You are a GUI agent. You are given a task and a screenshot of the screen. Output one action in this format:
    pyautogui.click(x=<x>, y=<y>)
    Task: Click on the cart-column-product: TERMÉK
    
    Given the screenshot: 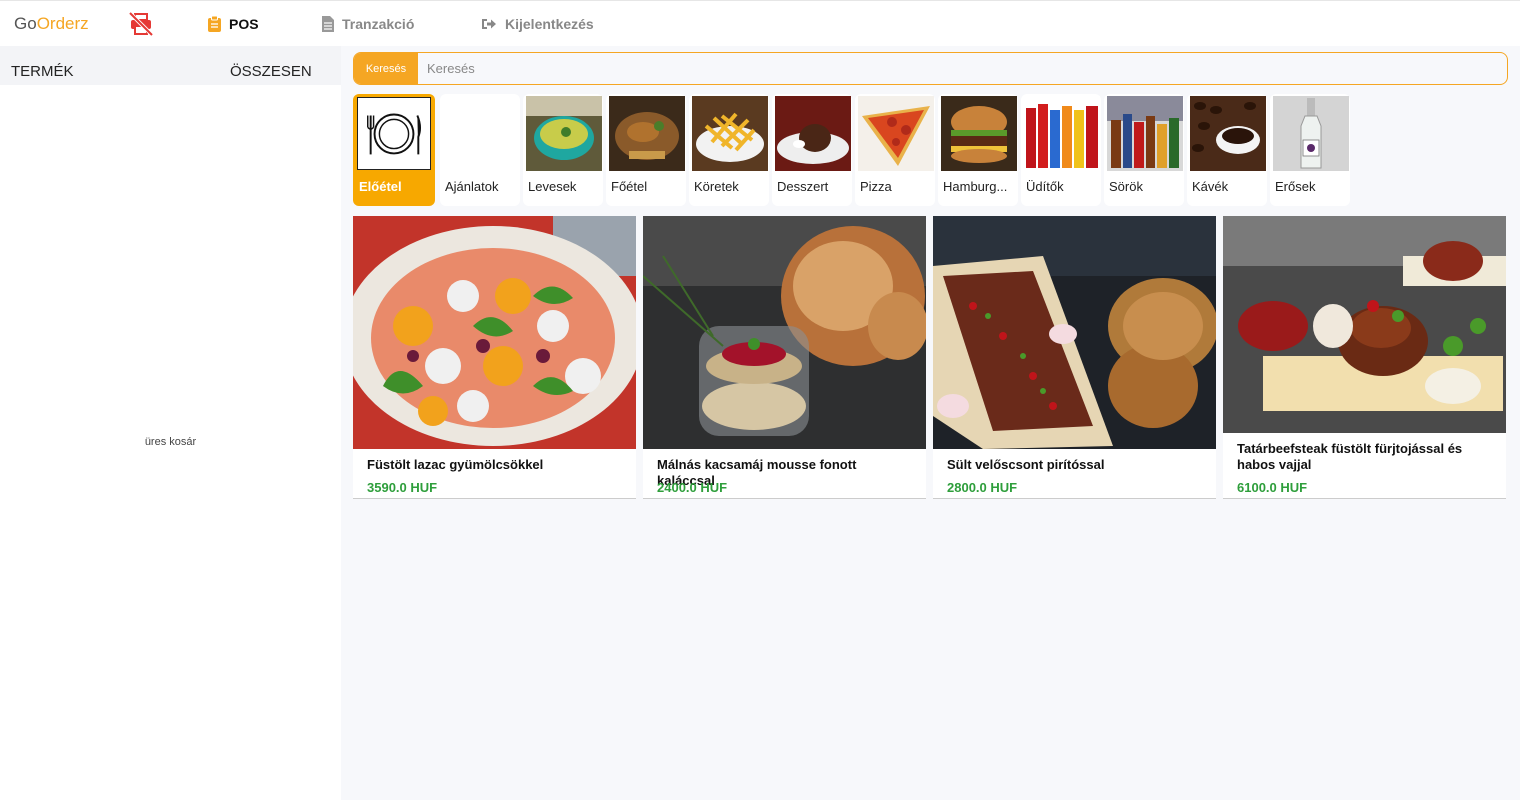 What is the action you would take?
    pyautogui.click(x=42, y=71)
    